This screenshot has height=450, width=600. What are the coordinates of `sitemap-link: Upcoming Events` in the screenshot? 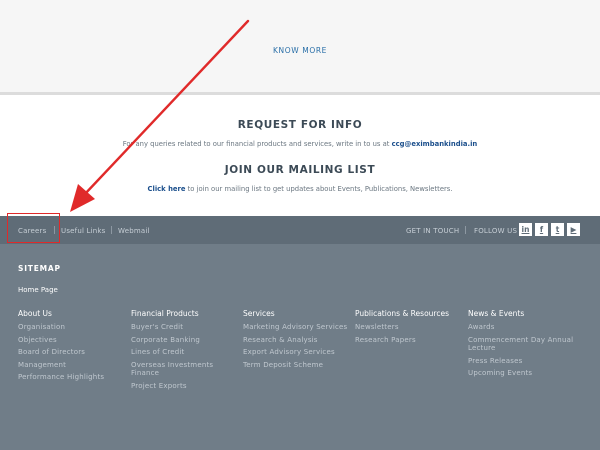 It's located at (522, 373).